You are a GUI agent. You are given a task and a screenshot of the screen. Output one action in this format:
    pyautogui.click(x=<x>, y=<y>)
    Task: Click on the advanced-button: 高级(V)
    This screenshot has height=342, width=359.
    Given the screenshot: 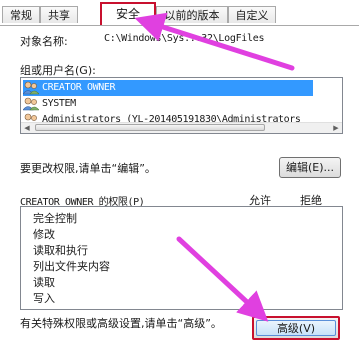 What is the action you would take?
    pyautogui.click(x=296, y=328)
    